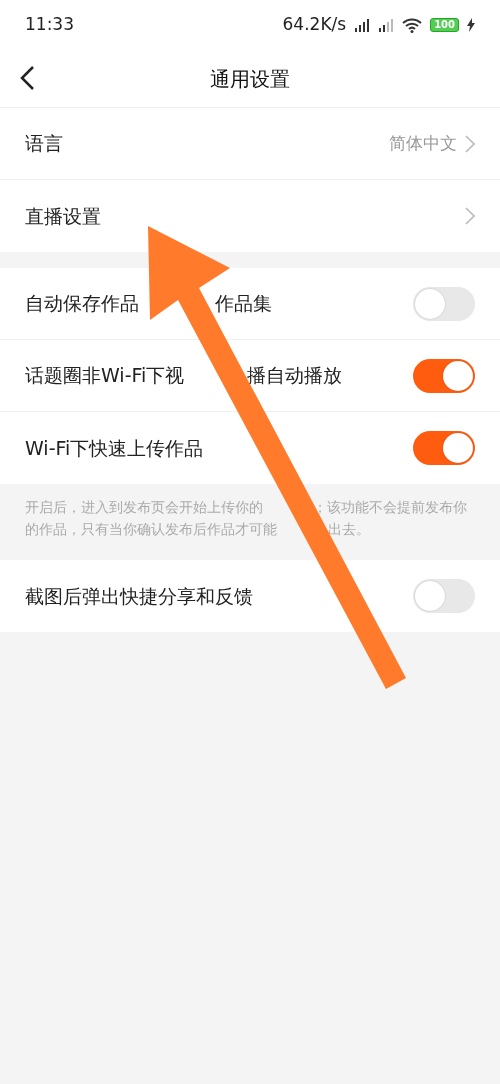 The image size is (500, 1084). What do you see at coordinates (105, 376) in the screenshot?
I see `row-label: 话题圈非Wi-Fi下视` at bounding box center [105, 376].